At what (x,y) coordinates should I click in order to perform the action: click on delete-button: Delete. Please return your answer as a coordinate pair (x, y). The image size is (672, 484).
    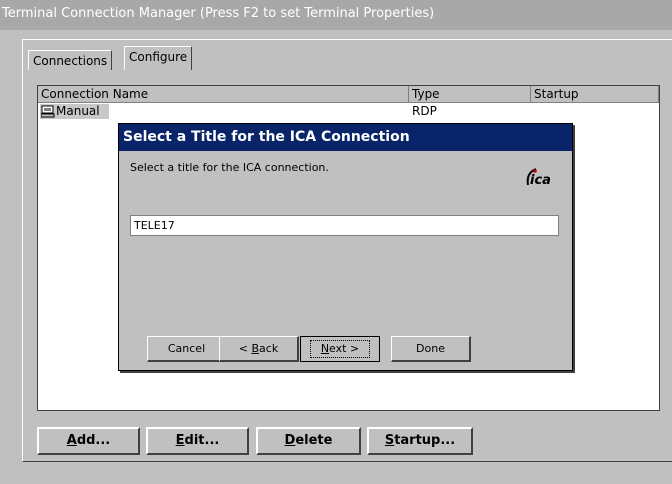
    Looking at the image, I should click on (308, 441).